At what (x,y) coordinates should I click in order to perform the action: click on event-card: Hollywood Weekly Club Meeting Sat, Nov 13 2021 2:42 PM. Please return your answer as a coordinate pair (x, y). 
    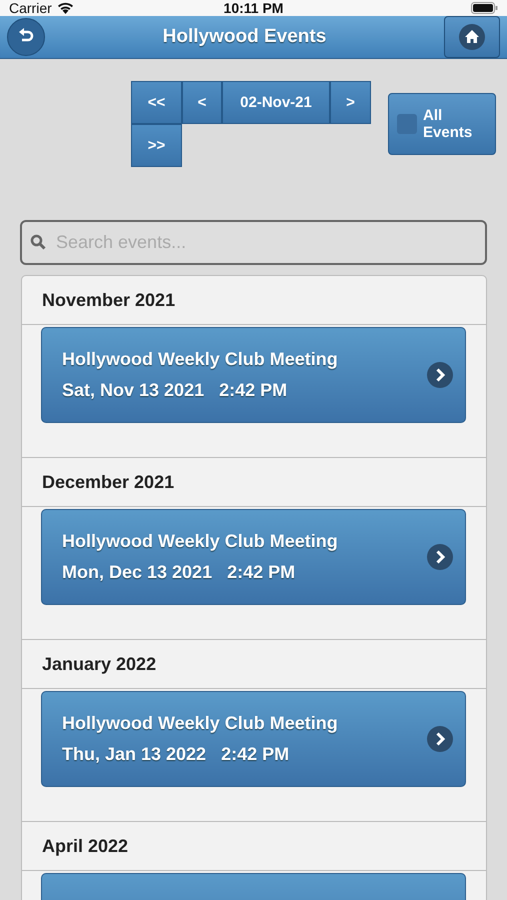
    Looking at the image, I should click on (253, 375).